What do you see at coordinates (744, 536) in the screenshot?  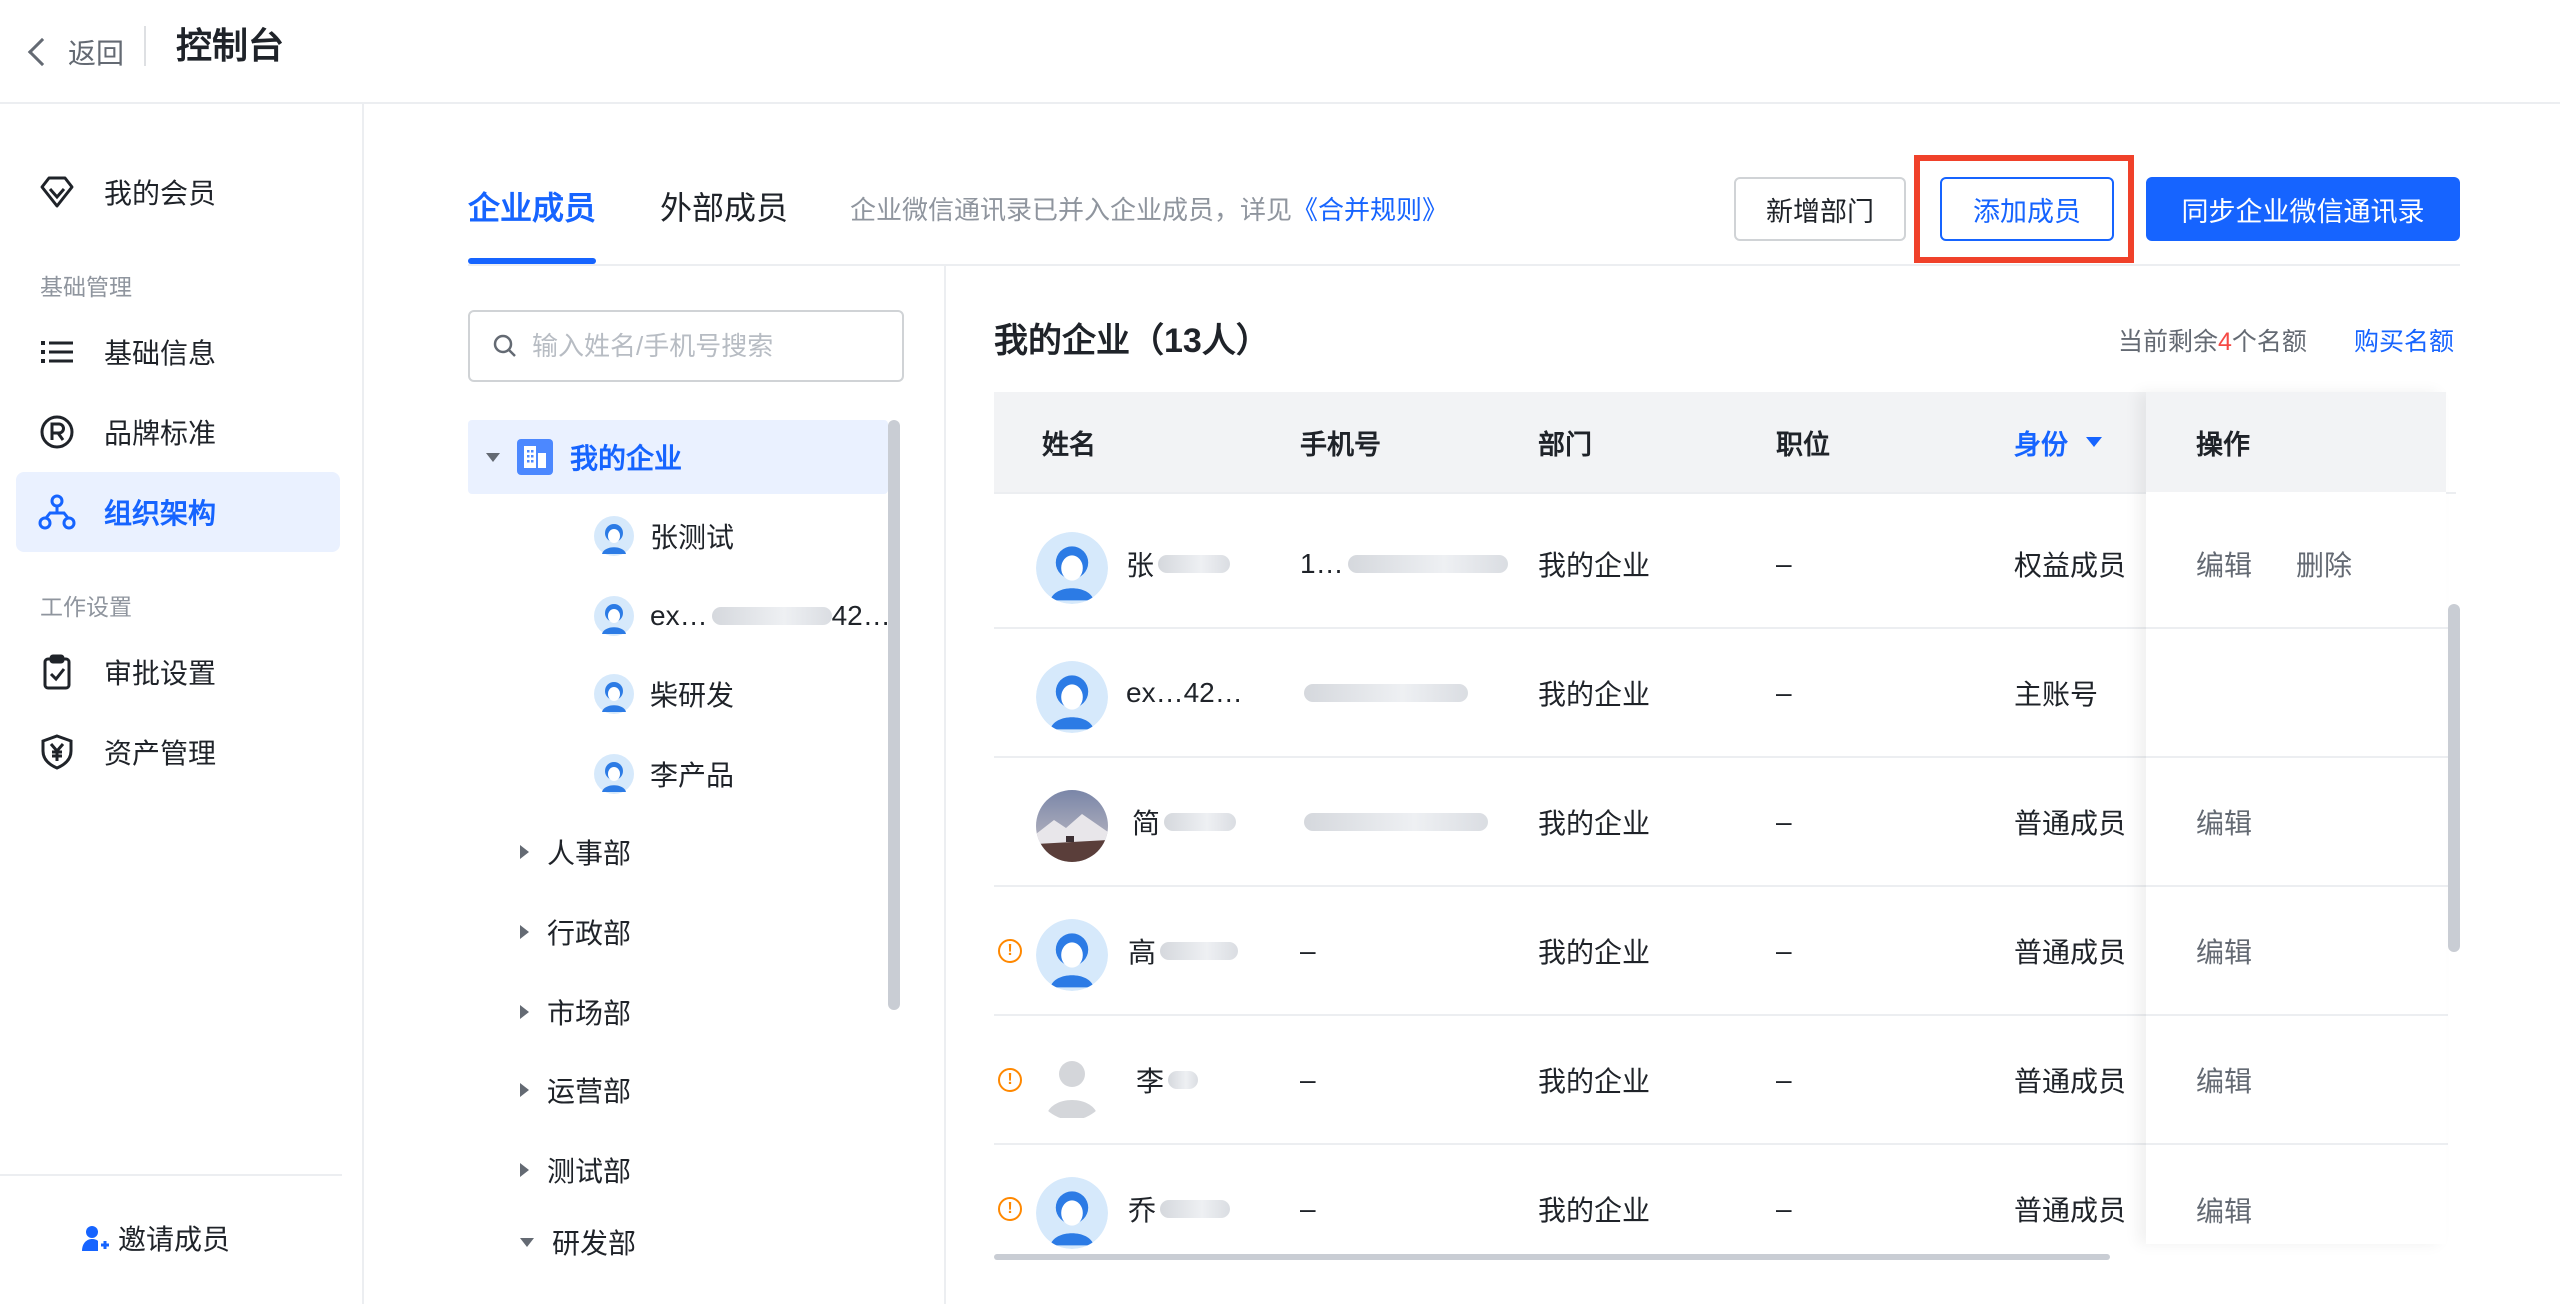 I see `tree-member: 张测试` at bounding box center [744, 536].